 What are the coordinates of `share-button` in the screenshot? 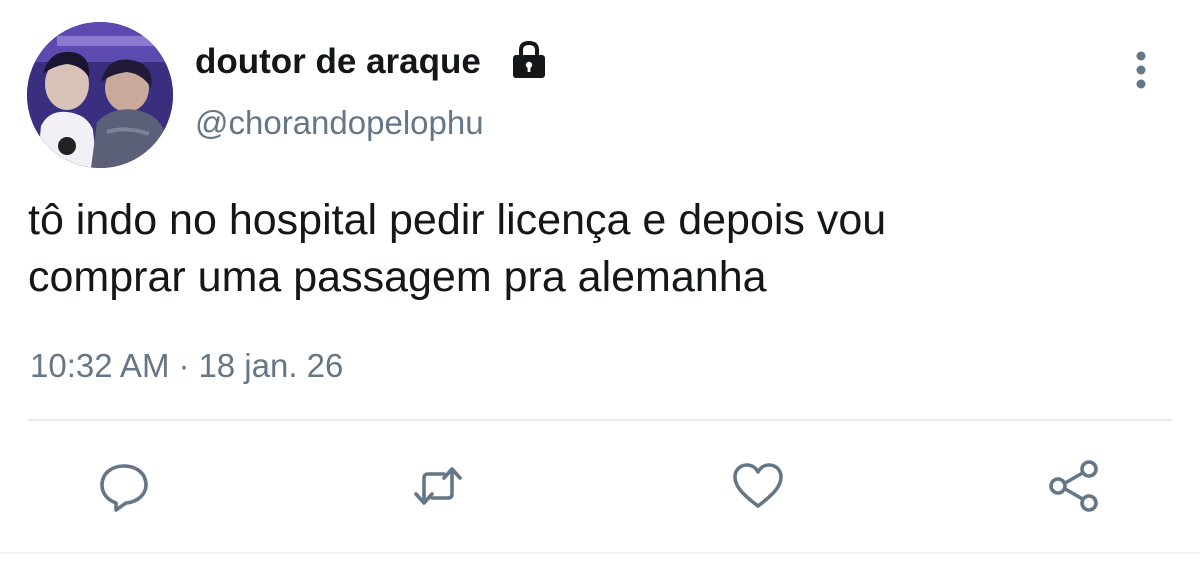 It's located at (1074, 486).